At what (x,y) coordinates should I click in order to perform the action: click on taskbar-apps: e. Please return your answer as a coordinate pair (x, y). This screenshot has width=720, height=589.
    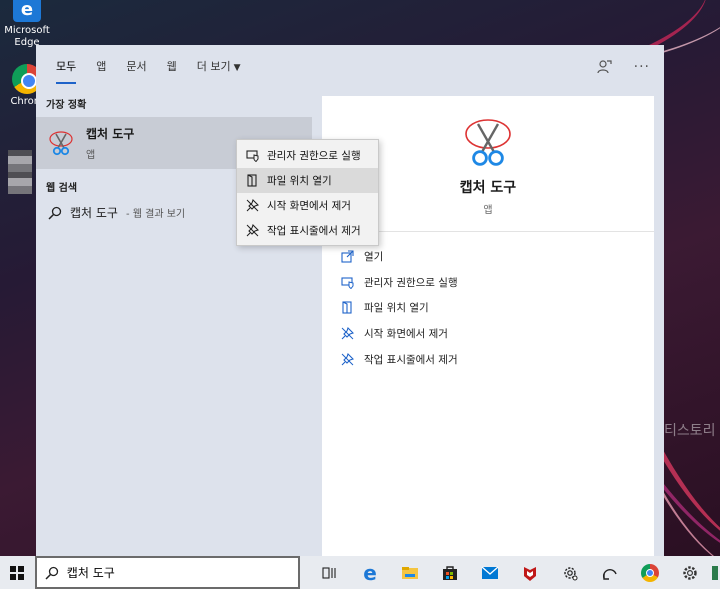
    Looking at the image, I should click on (515, 572).